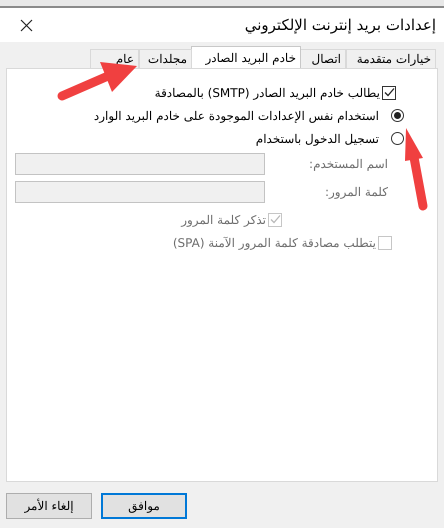 The height and width of the screenshot is (528, 444). I want to click on radio-label: تسجيل الدخول باستخدام, so click(317, 139).